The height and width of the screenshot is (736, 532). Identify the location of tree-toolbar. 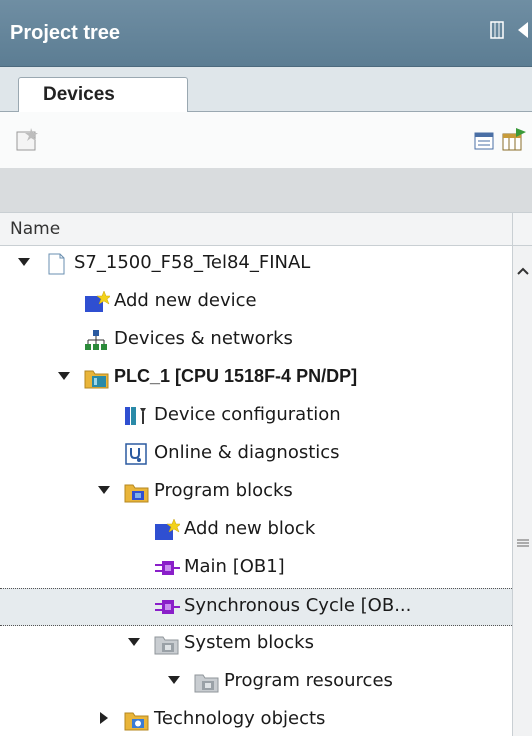
(266, 140).